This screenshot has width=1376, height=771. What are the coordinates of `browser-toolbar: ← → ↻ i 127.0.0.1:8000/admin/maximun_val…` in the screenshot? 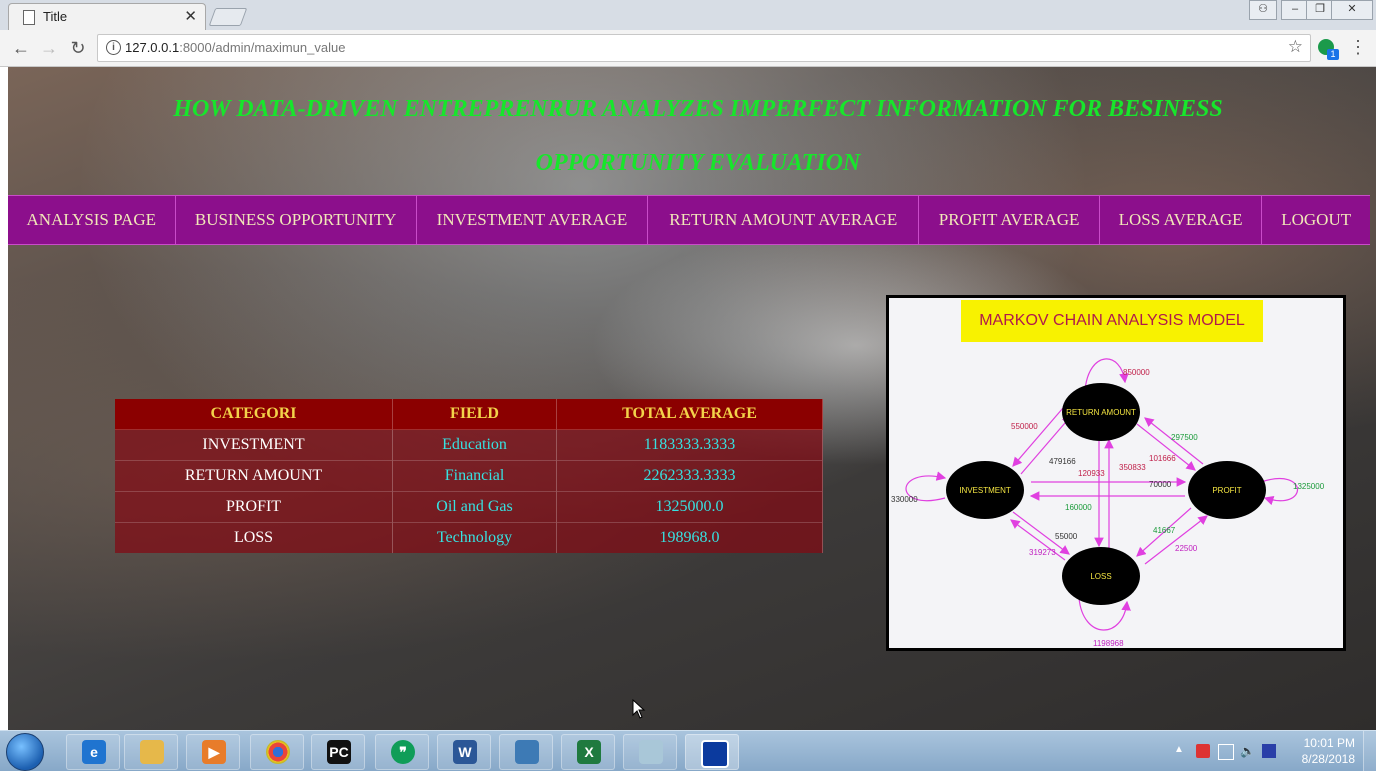 It's located at (688, 48).